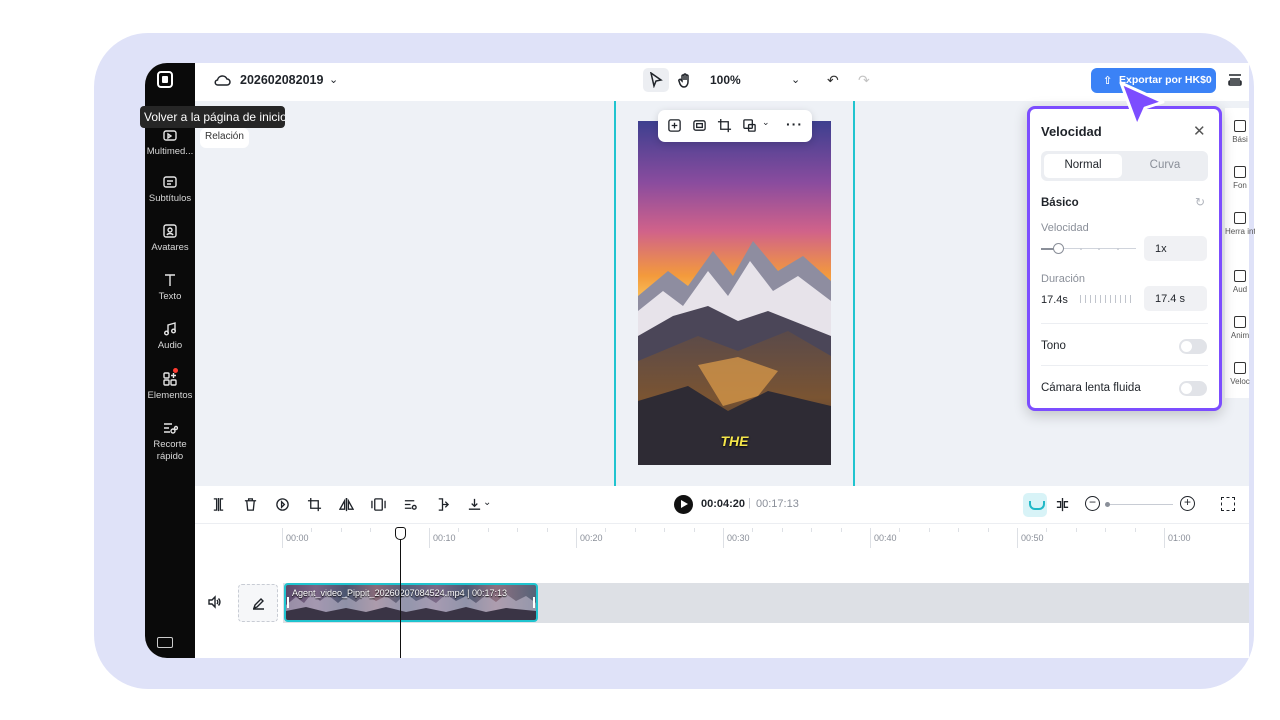 The height and width of the screenshot is (720, 1280). I want to click on split-view-icon, so click(1063, 505).